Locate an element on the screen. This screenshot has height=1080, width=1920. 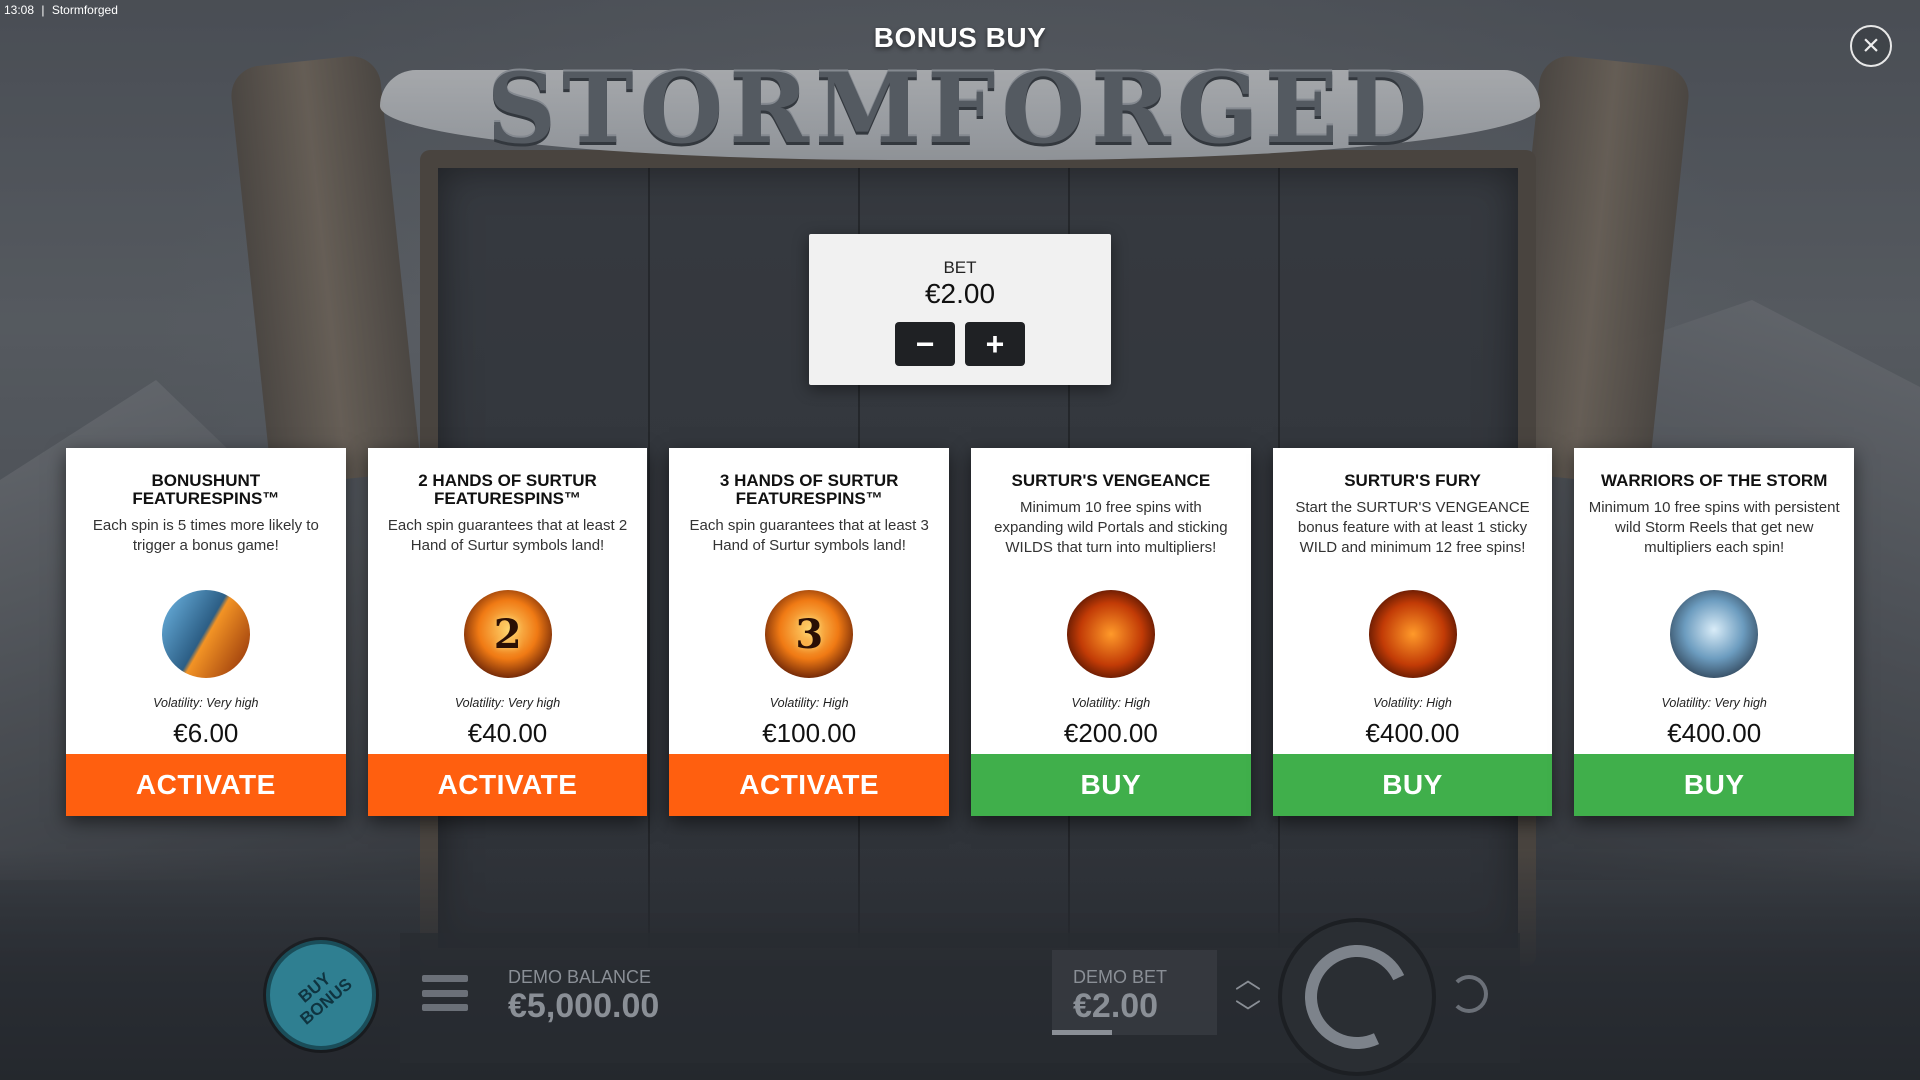
spin-icon is located at coordinates (1357, 997).